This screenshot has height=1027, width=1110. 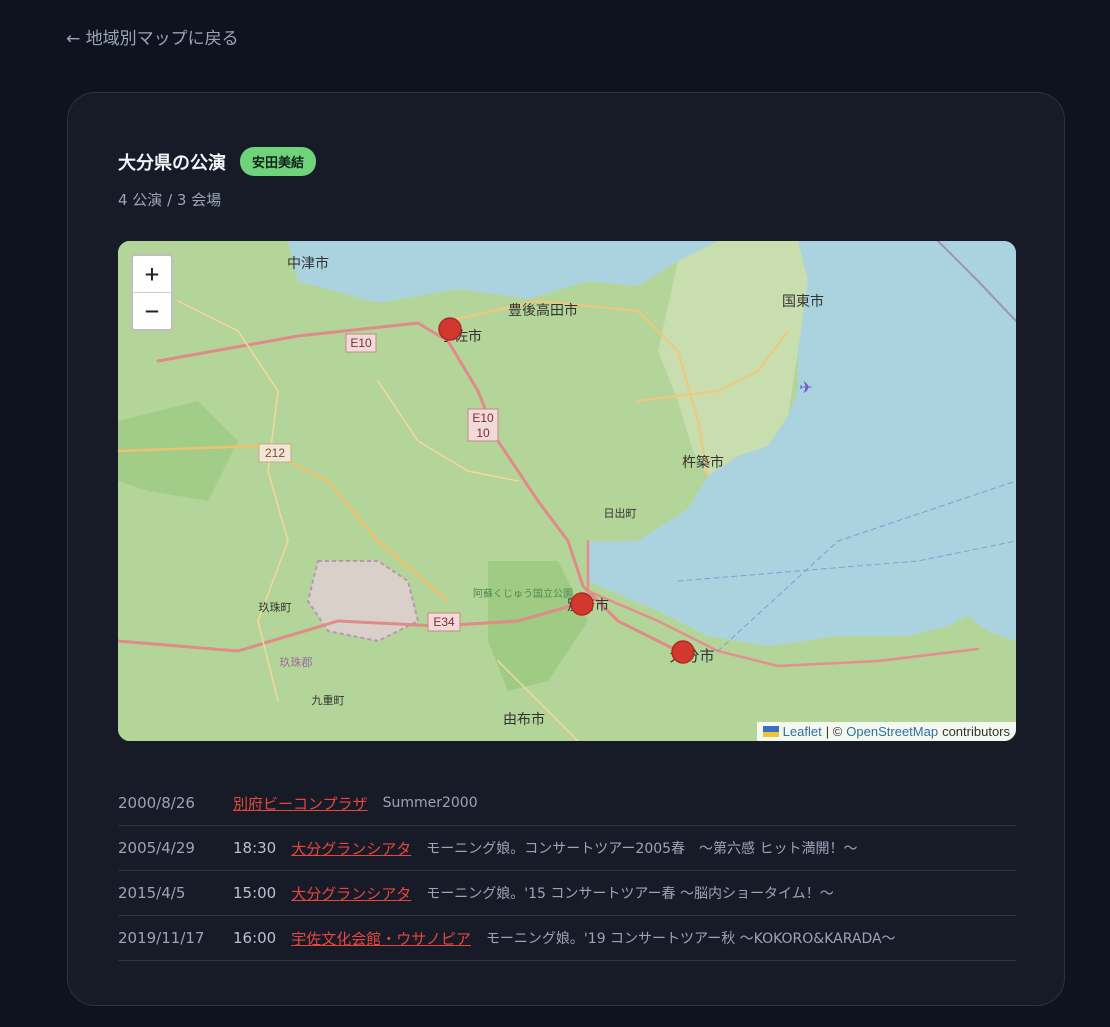 I want to click on performance-name: Summer2000, so click(x=430, y=803).